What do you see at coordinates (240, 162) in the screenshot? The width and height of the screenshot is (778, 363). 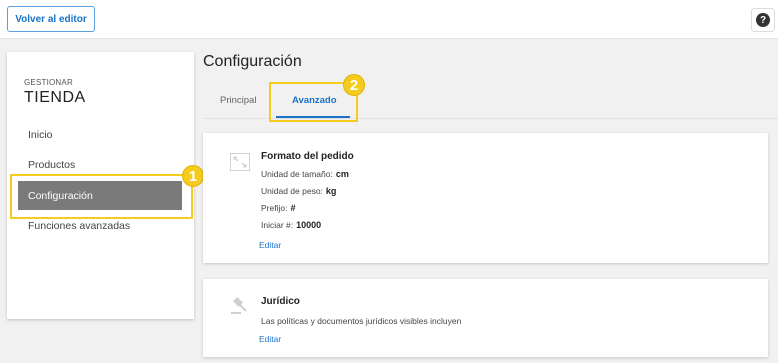 I see `expand-icon` at bounding box center [240, 162].